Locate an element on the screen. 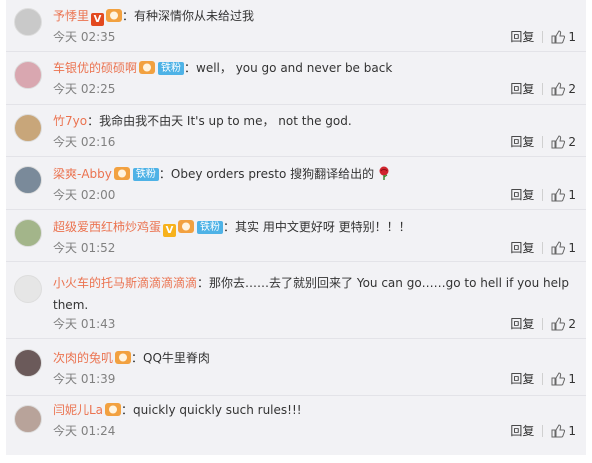 The image size is (592, 463). commenter-name: 次肉的兔叽 is located at coordinates (83, 358).